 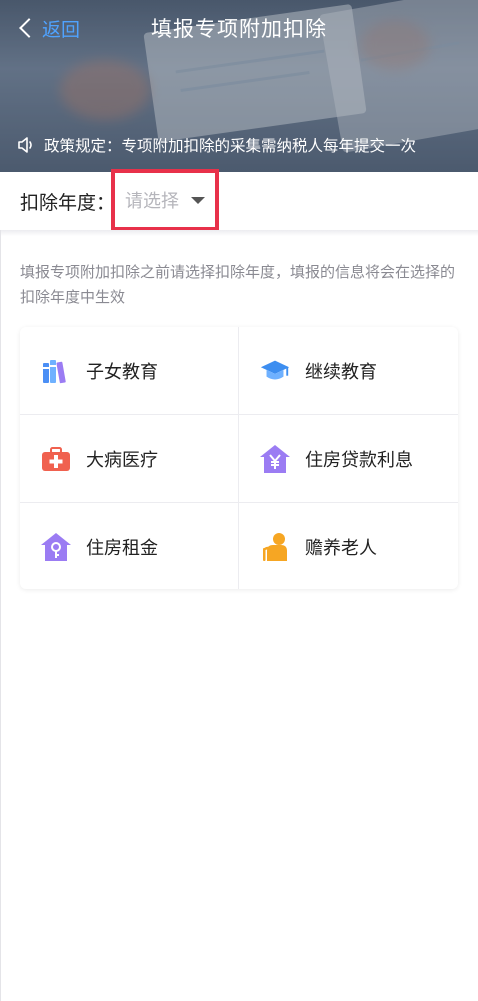 I want to click on category-housing-rent: 住房租金, so click(x=129, y=546).